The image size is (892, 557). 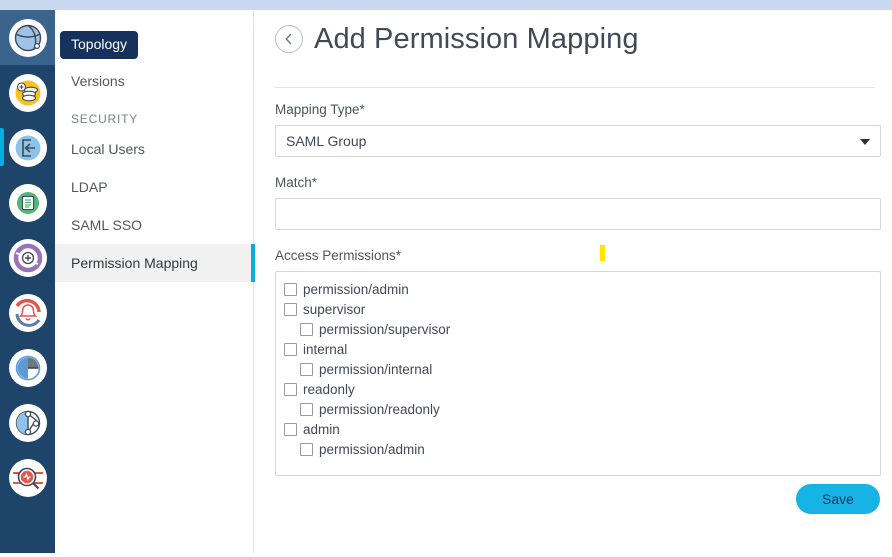 I want to click on green-document-icon, so click(x=27, y=202).